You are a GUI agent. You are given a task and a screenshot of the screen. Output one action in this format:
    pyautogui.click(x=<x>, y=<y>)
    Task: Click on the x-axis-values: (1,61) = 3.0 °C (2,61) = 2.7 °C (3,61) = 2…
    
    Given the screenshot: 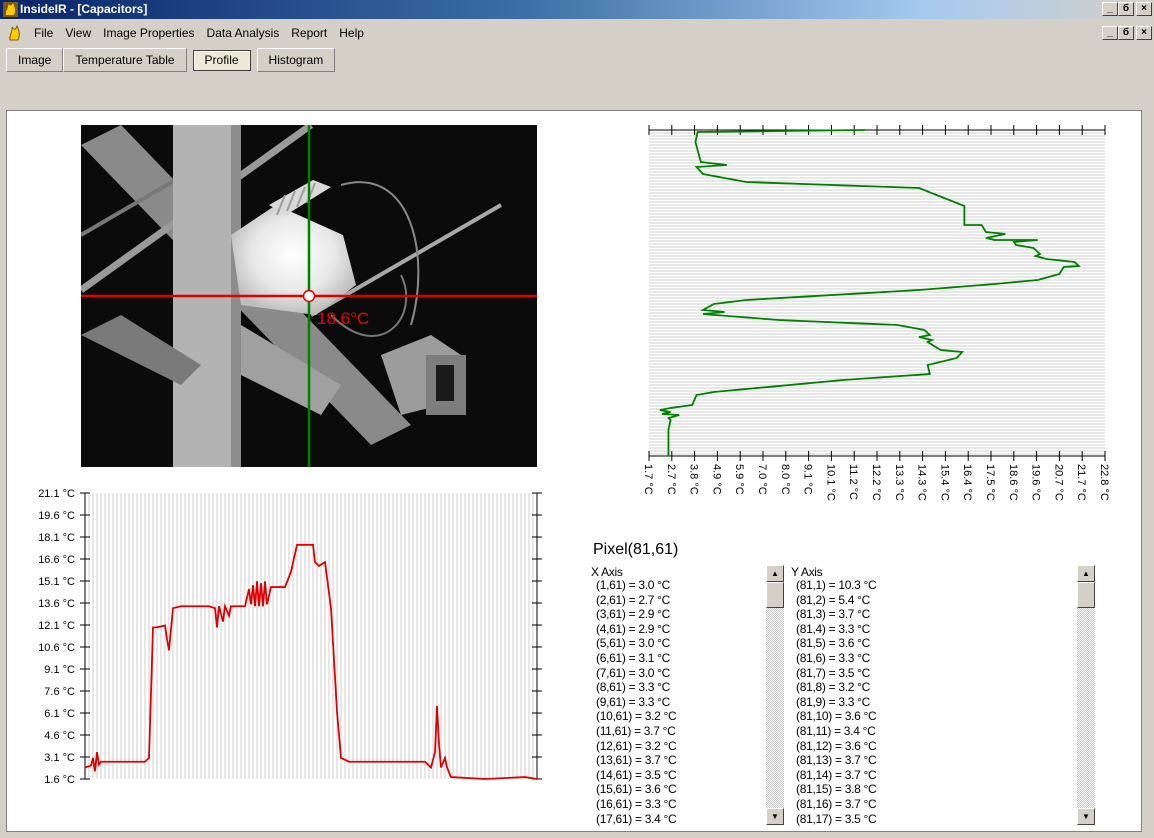 What is the action you would take?
    pyautogui.click(x=636, y=702)
    